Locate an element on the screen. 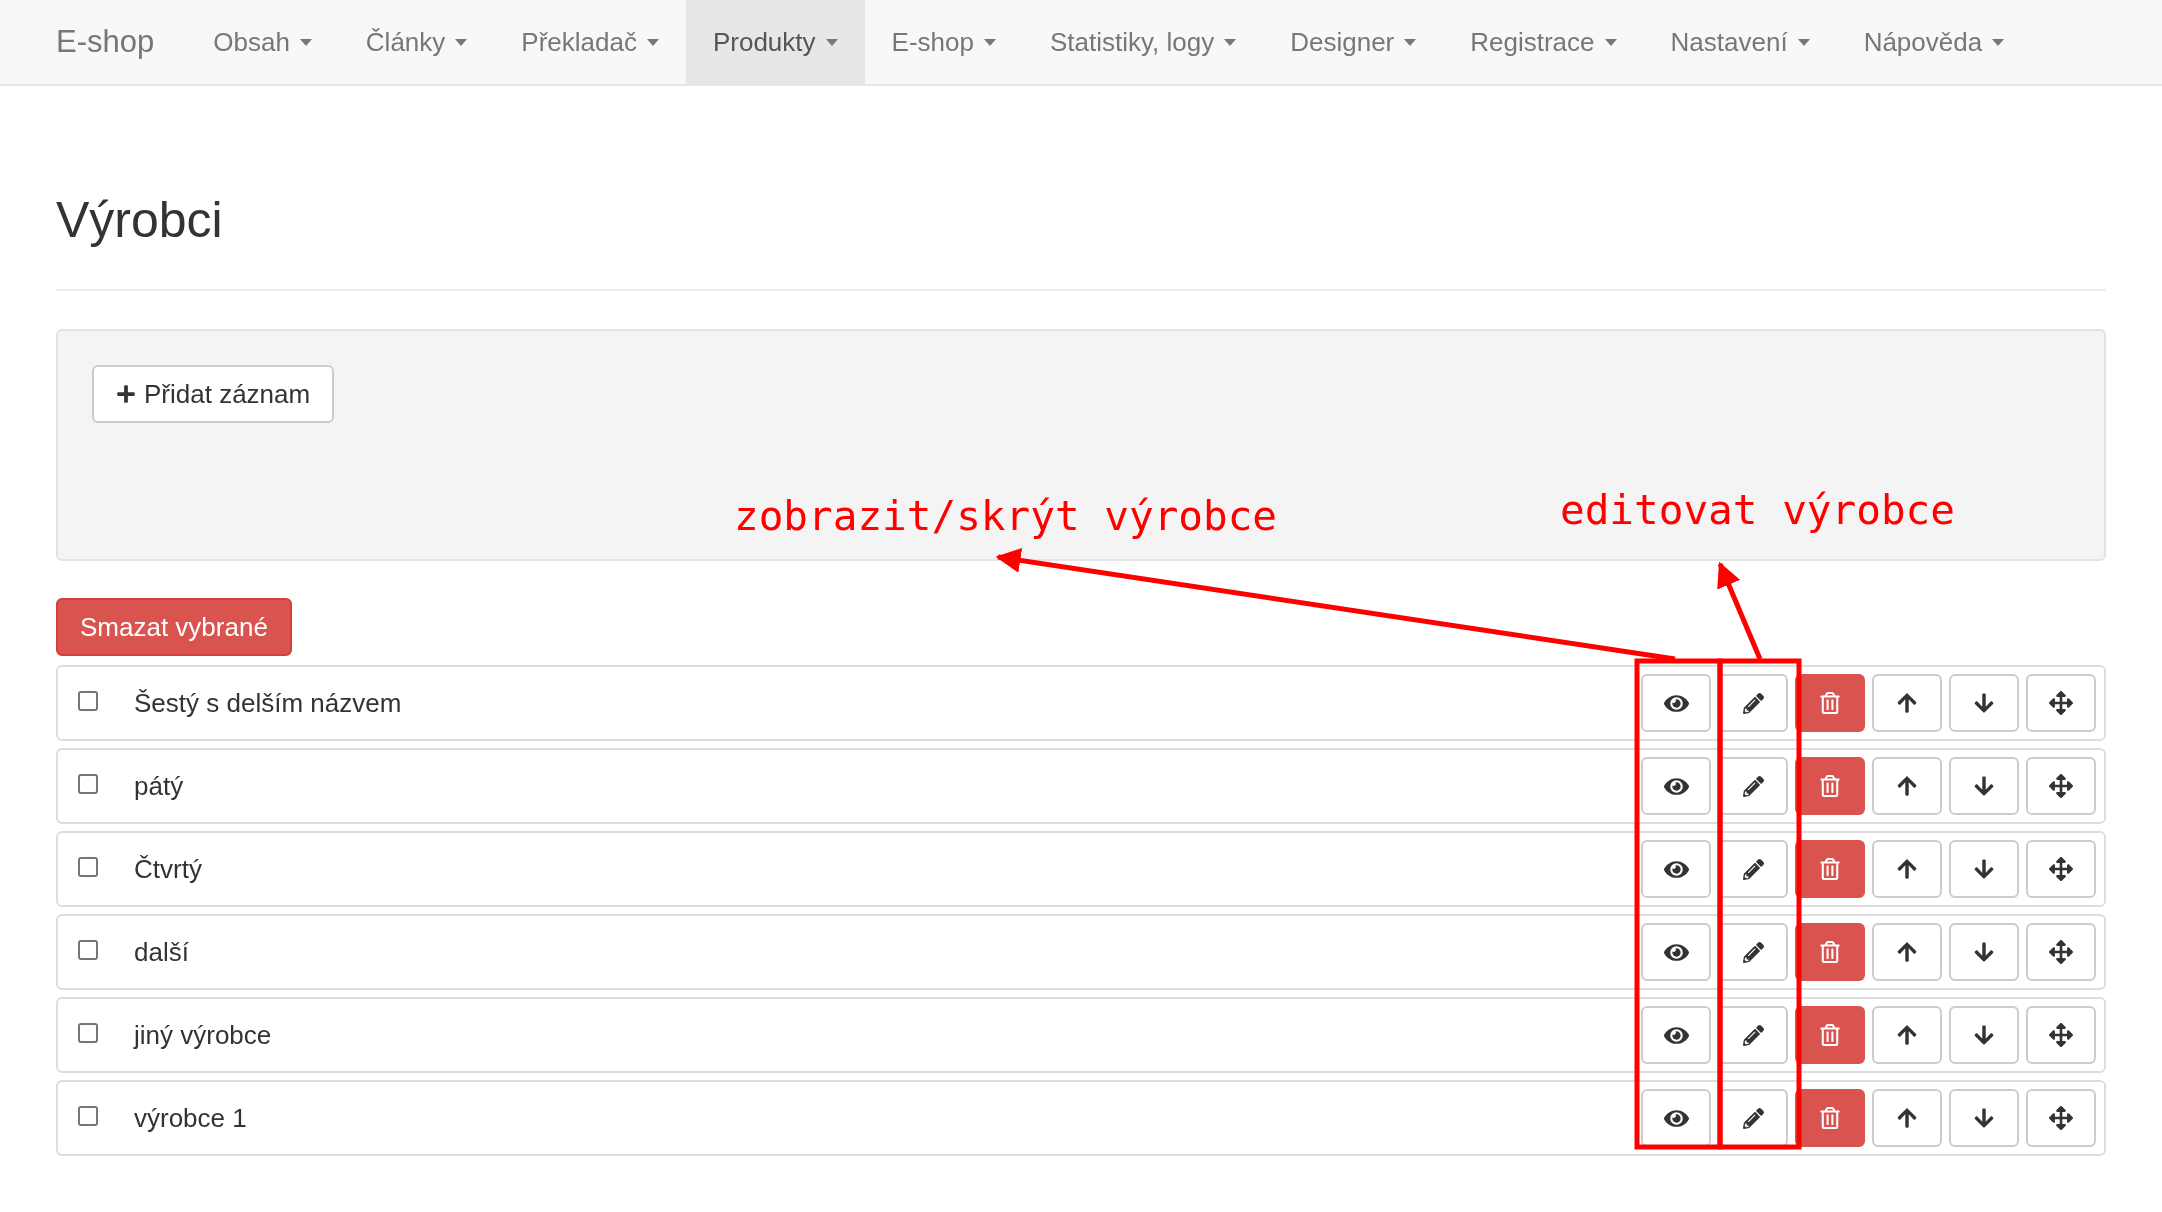 Image resolution: width=2162 pixels, height=1212 pixels. annotation-label: zobrazit/skrýt výrobce is located at coordinates (1006, 516).